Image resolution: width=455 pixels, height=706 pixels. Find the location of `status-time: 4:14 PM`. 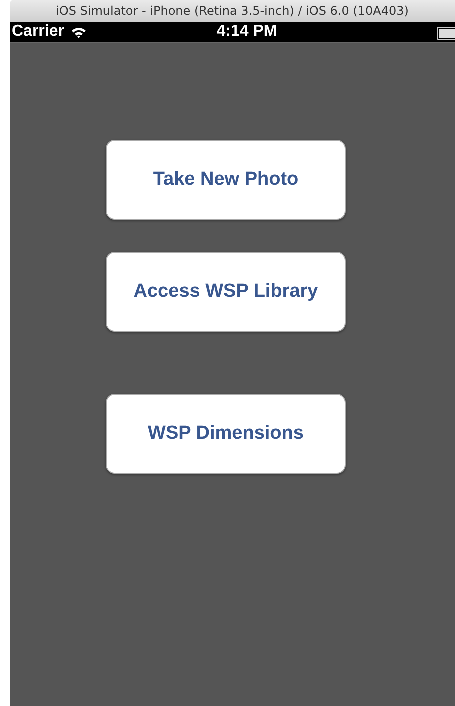

status-time: 4:14 PM is located at coordinates (247, 32).